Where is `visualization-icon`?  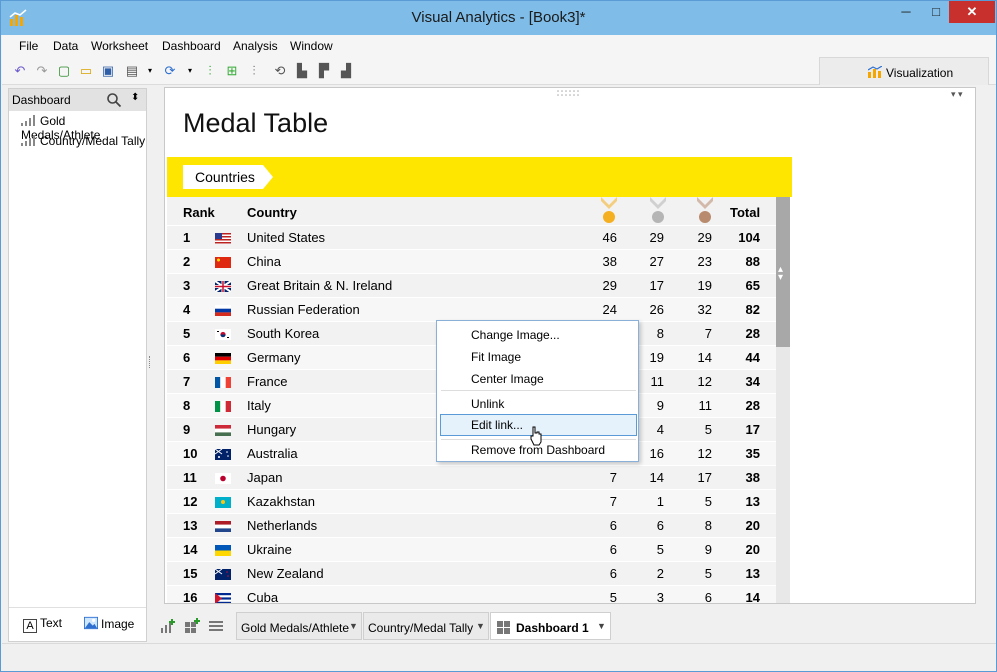
visualization-icon is located at coordinates (875, 72).